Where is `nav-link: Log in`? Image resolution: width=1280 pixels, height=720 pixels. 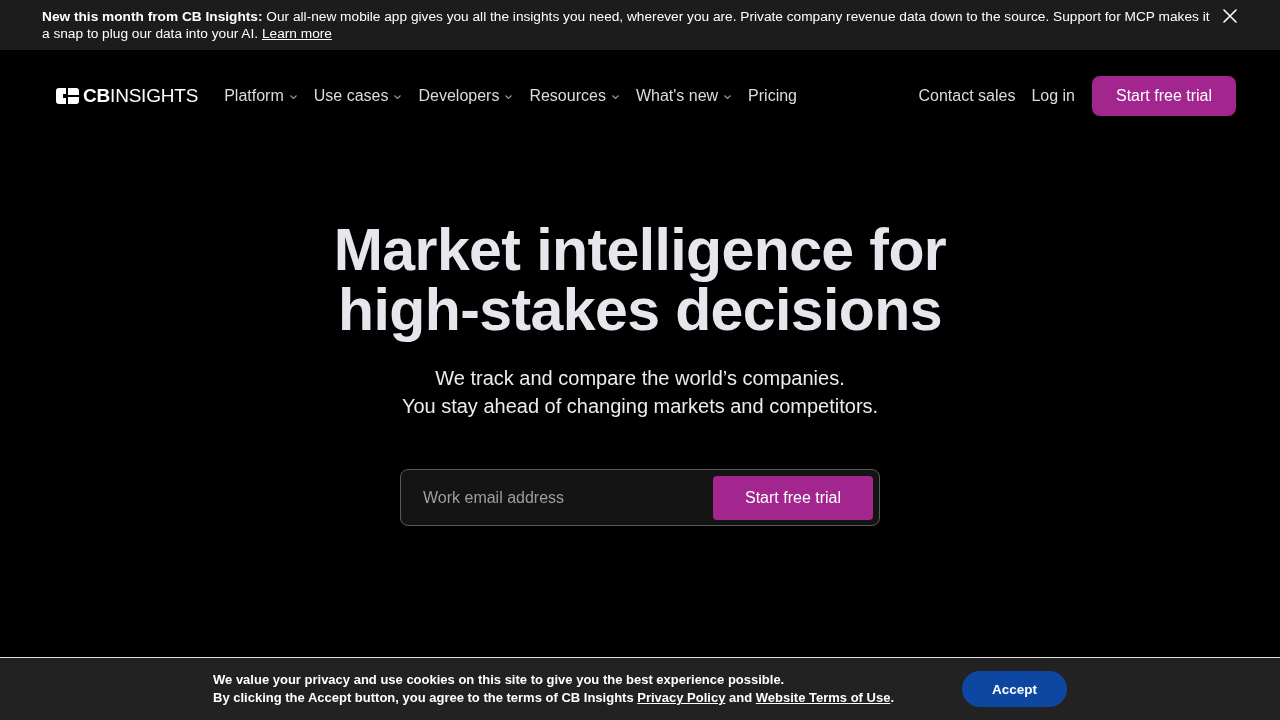
nav-link: Log in is located at coordinates (1053, 96).